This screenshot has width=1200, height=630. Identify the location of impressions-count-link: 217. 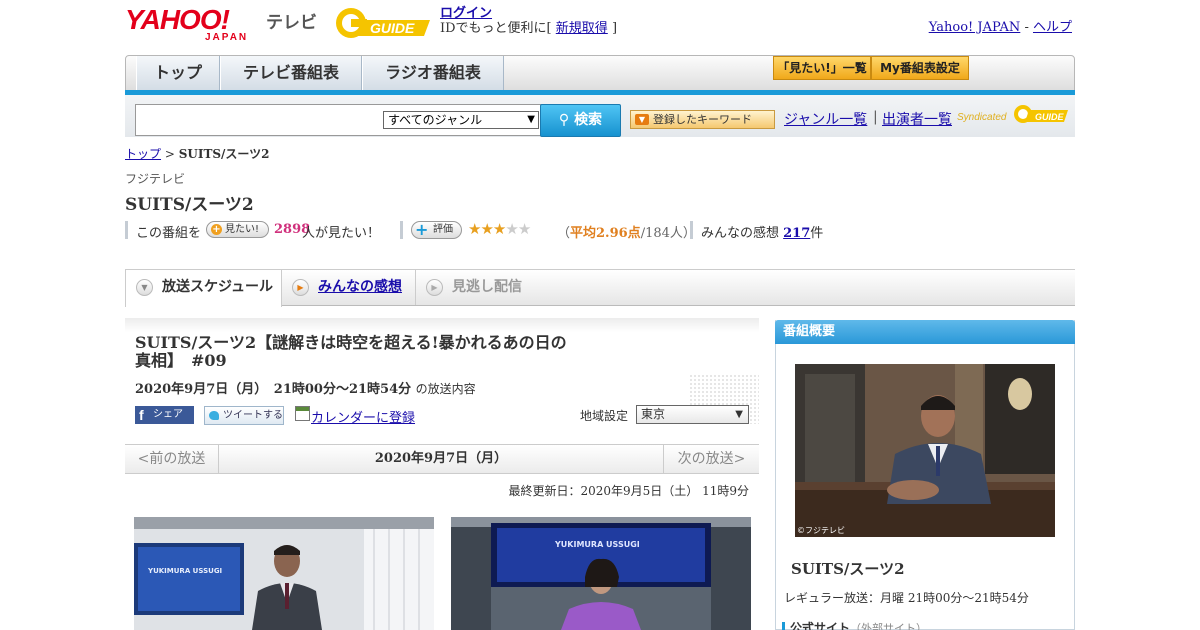
(796, 233).